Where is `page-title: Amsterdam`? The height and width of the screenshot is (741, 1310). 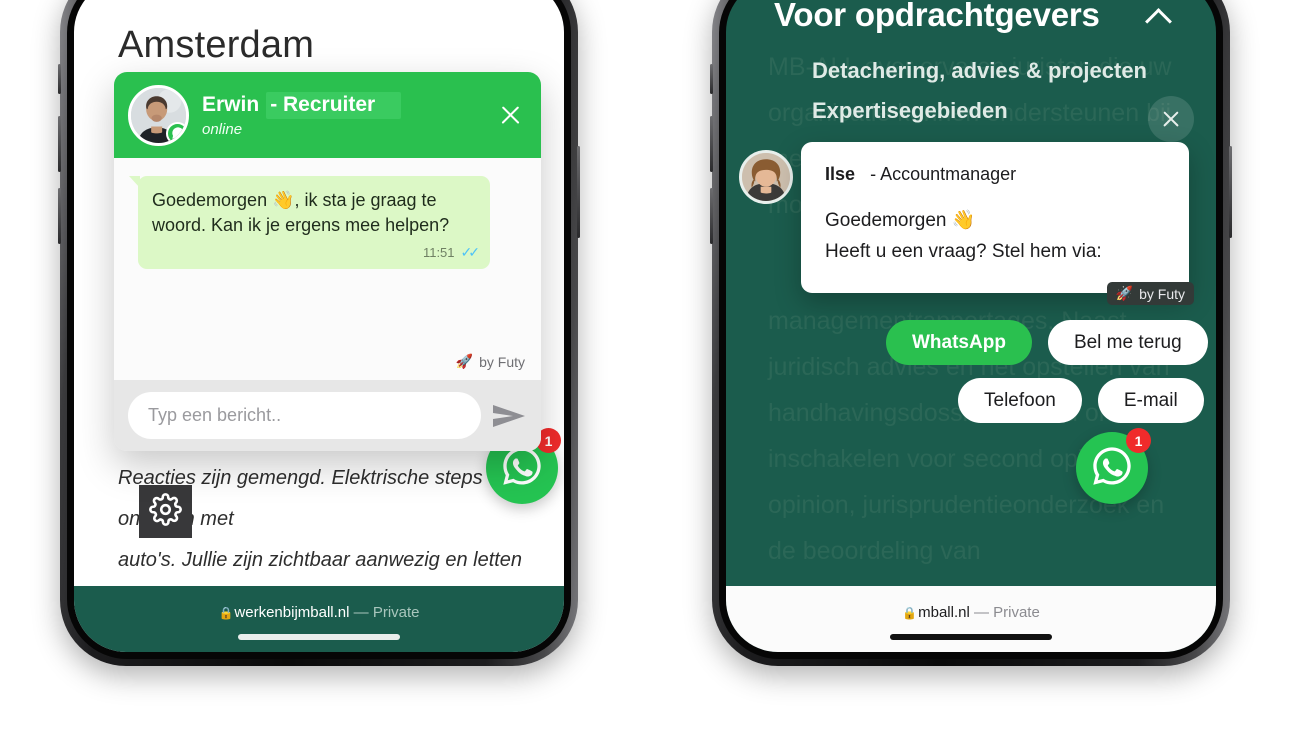
page-title: Amsterdam is located at coordinates (216, 45).